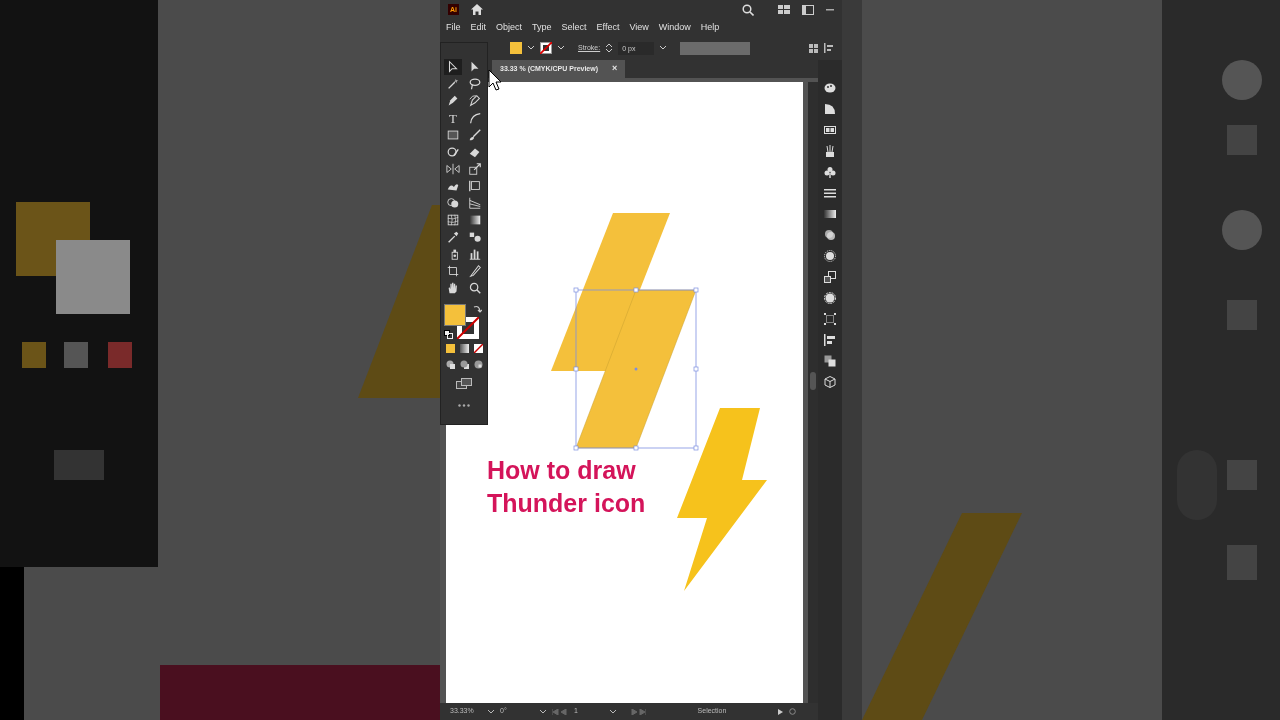 The height and width of the screenshot is (720, 1280). Describe the element at coordinates (830, 172) in the screenshot. I see `club-icon` at that location.